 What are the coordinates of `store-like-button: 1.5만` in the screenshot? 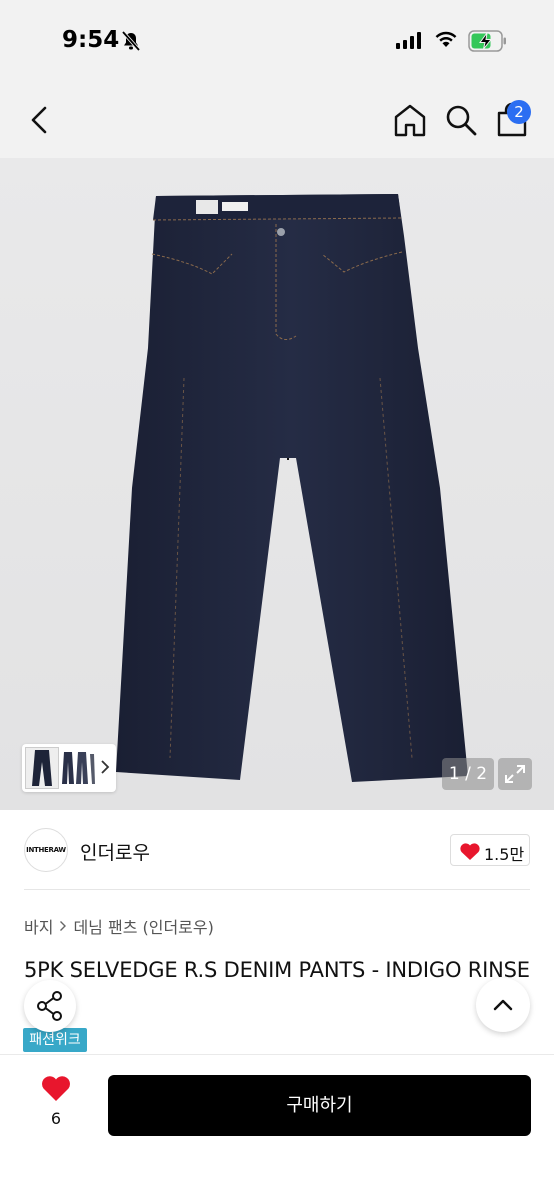 It's located at (490, 850).